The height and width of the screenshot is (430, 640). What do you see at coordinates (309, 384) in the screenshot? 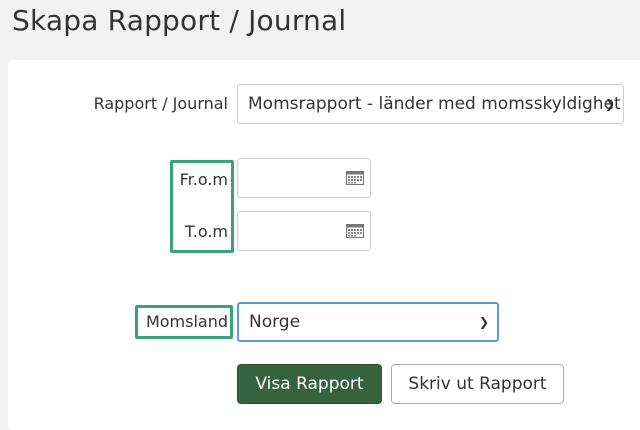
I see `show-report-button: Visa Rapport` at bounding box center [309, 384].